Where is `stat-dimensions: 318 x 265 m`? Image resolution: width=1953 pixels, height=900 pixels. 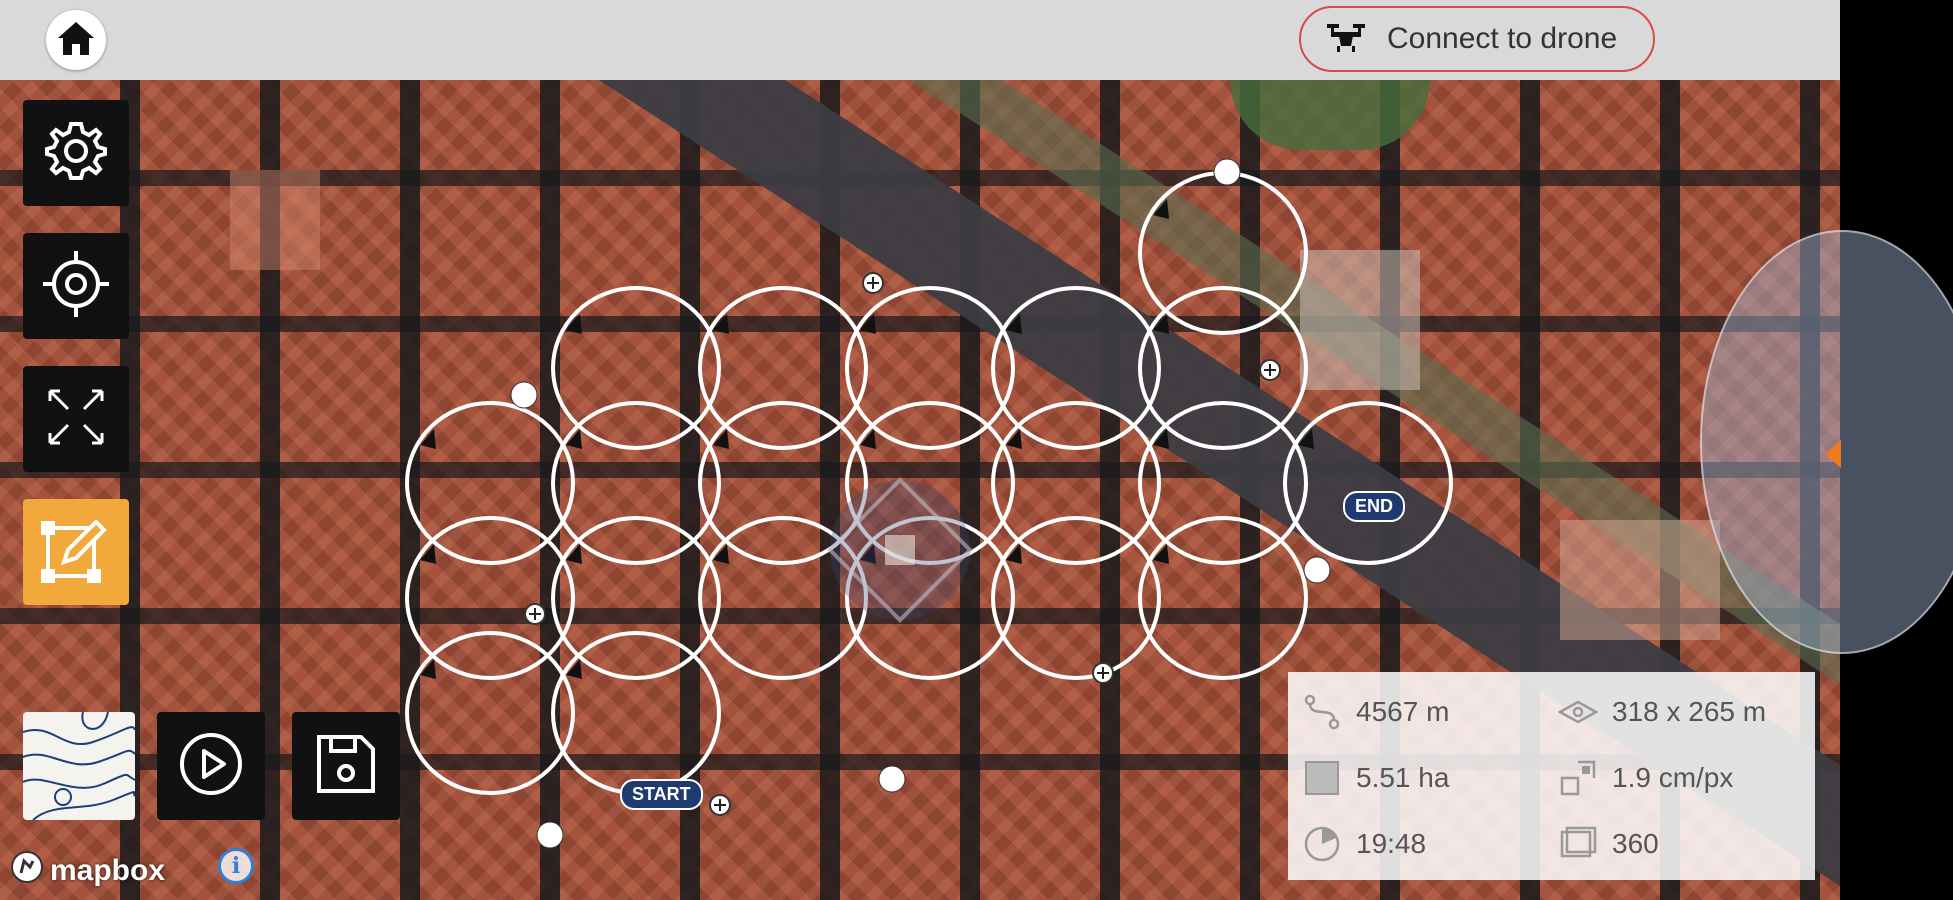 stat-dimensions: 318 x 265 m is located at coordinates (1662, 712).